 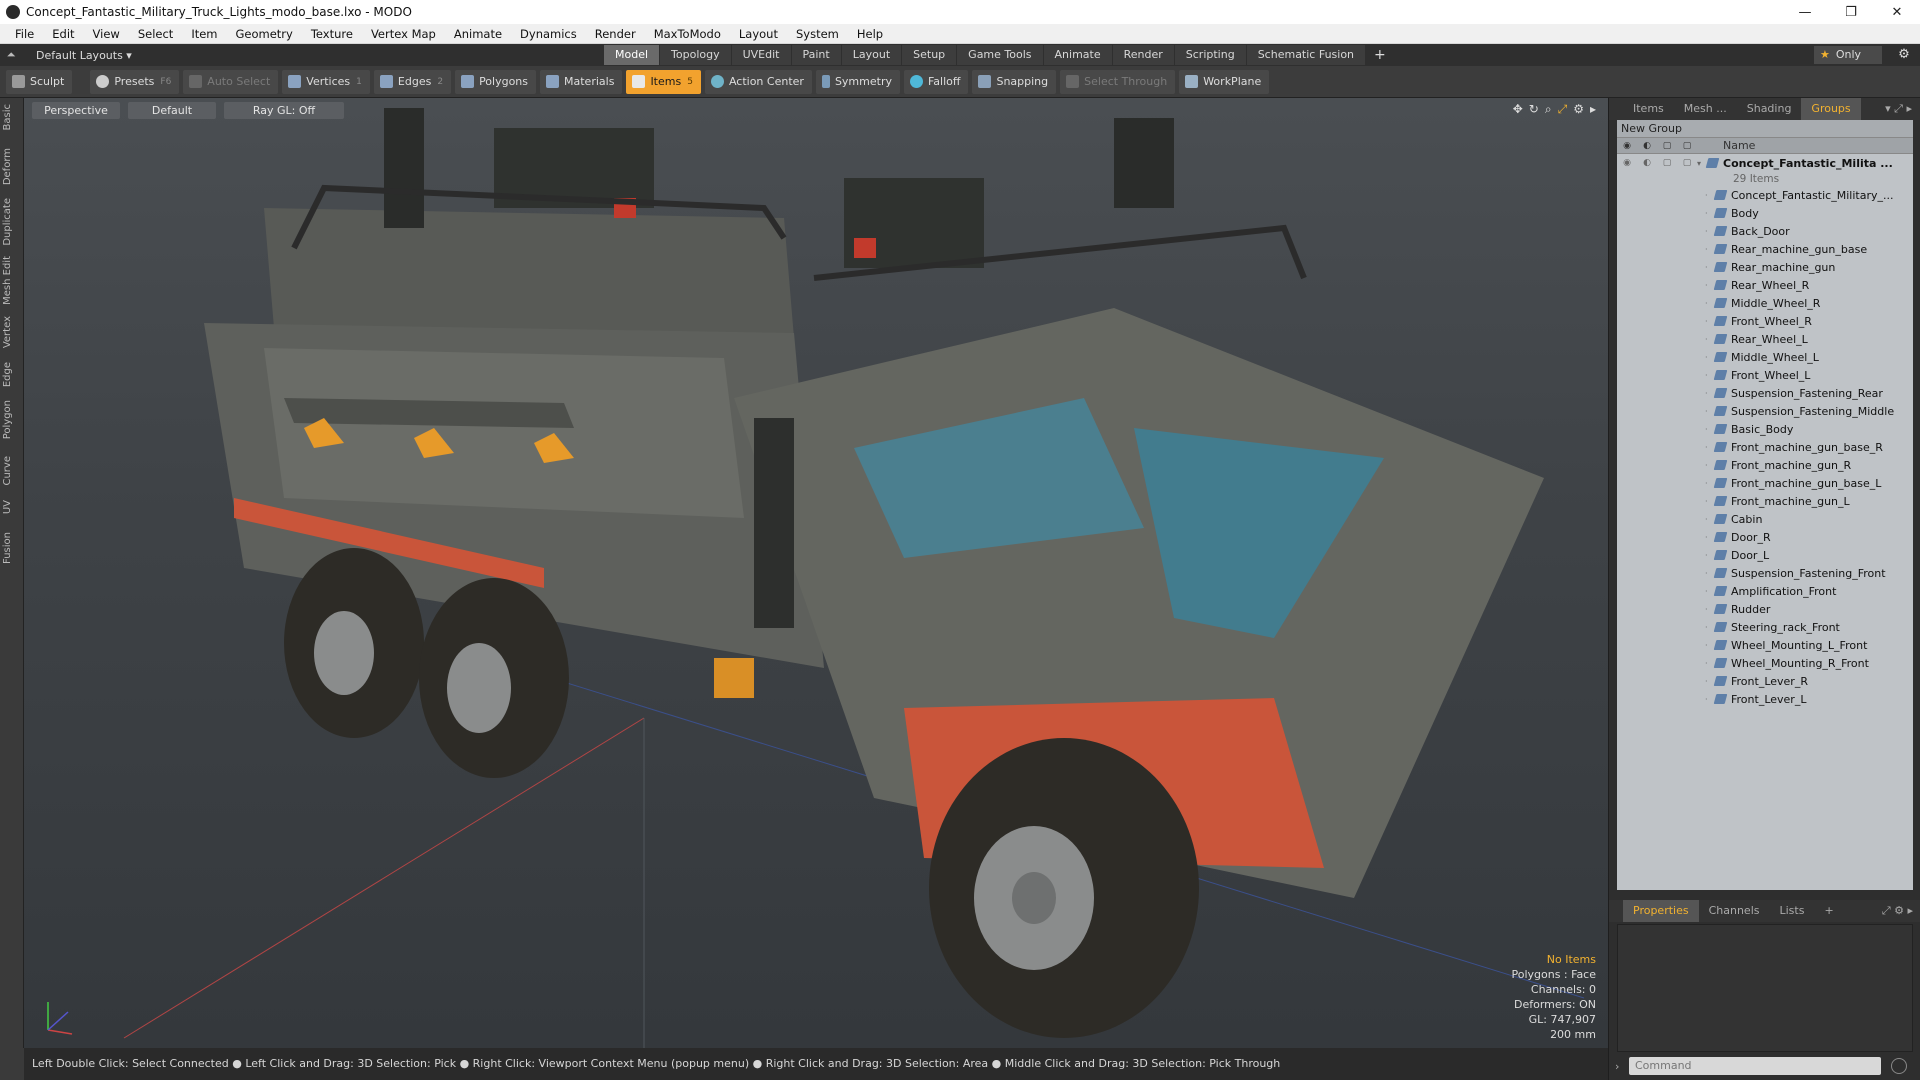 I want to click on tab-paint: Paint, so click(x=816, y=55).